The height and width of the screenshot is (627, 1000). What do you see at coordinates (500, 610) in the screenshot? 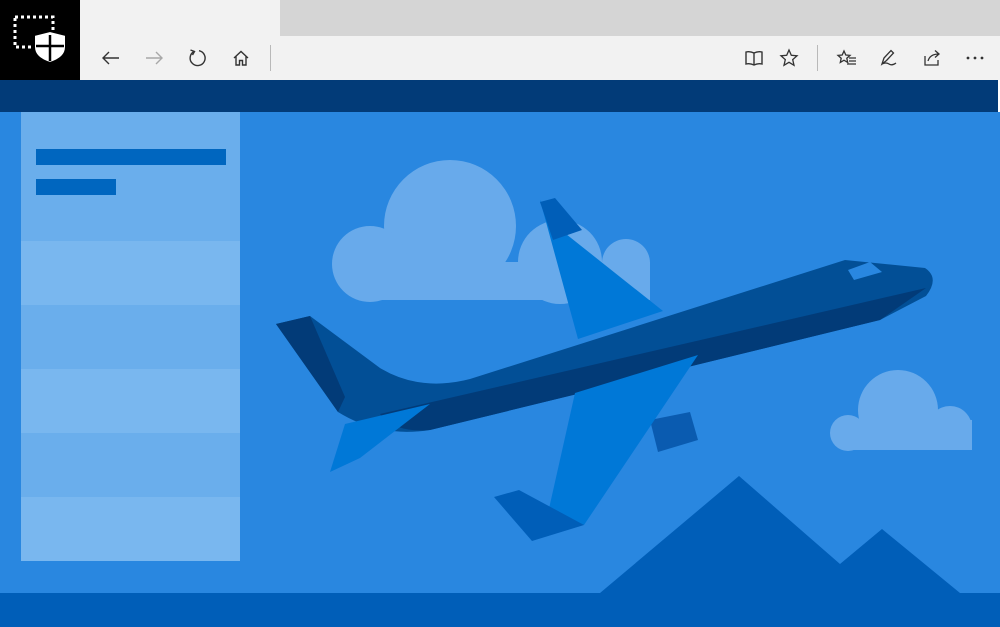
I see `page-footer-bar` at bounding box center [500, 610].